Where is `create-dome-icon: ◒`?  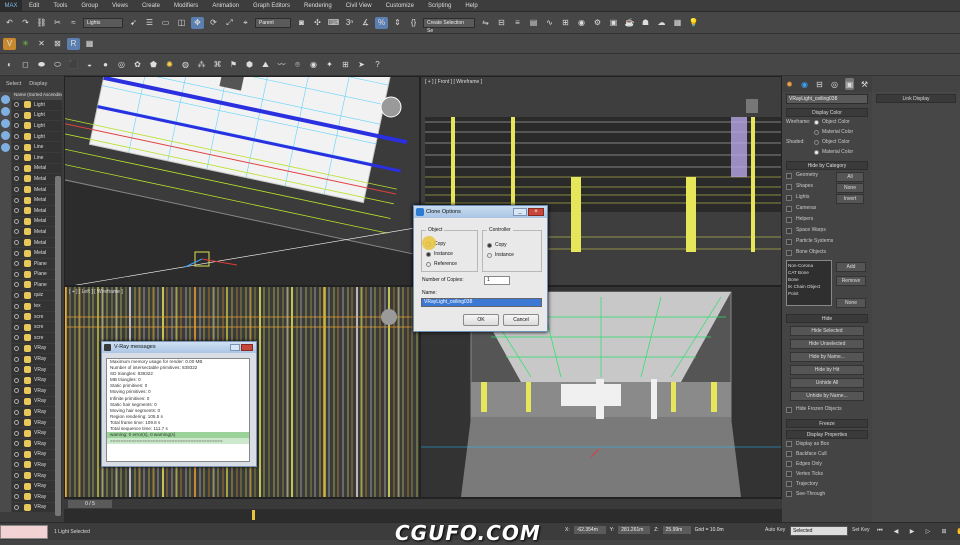 create-dome-icon: ◒ is located at coordinates (89, 65).